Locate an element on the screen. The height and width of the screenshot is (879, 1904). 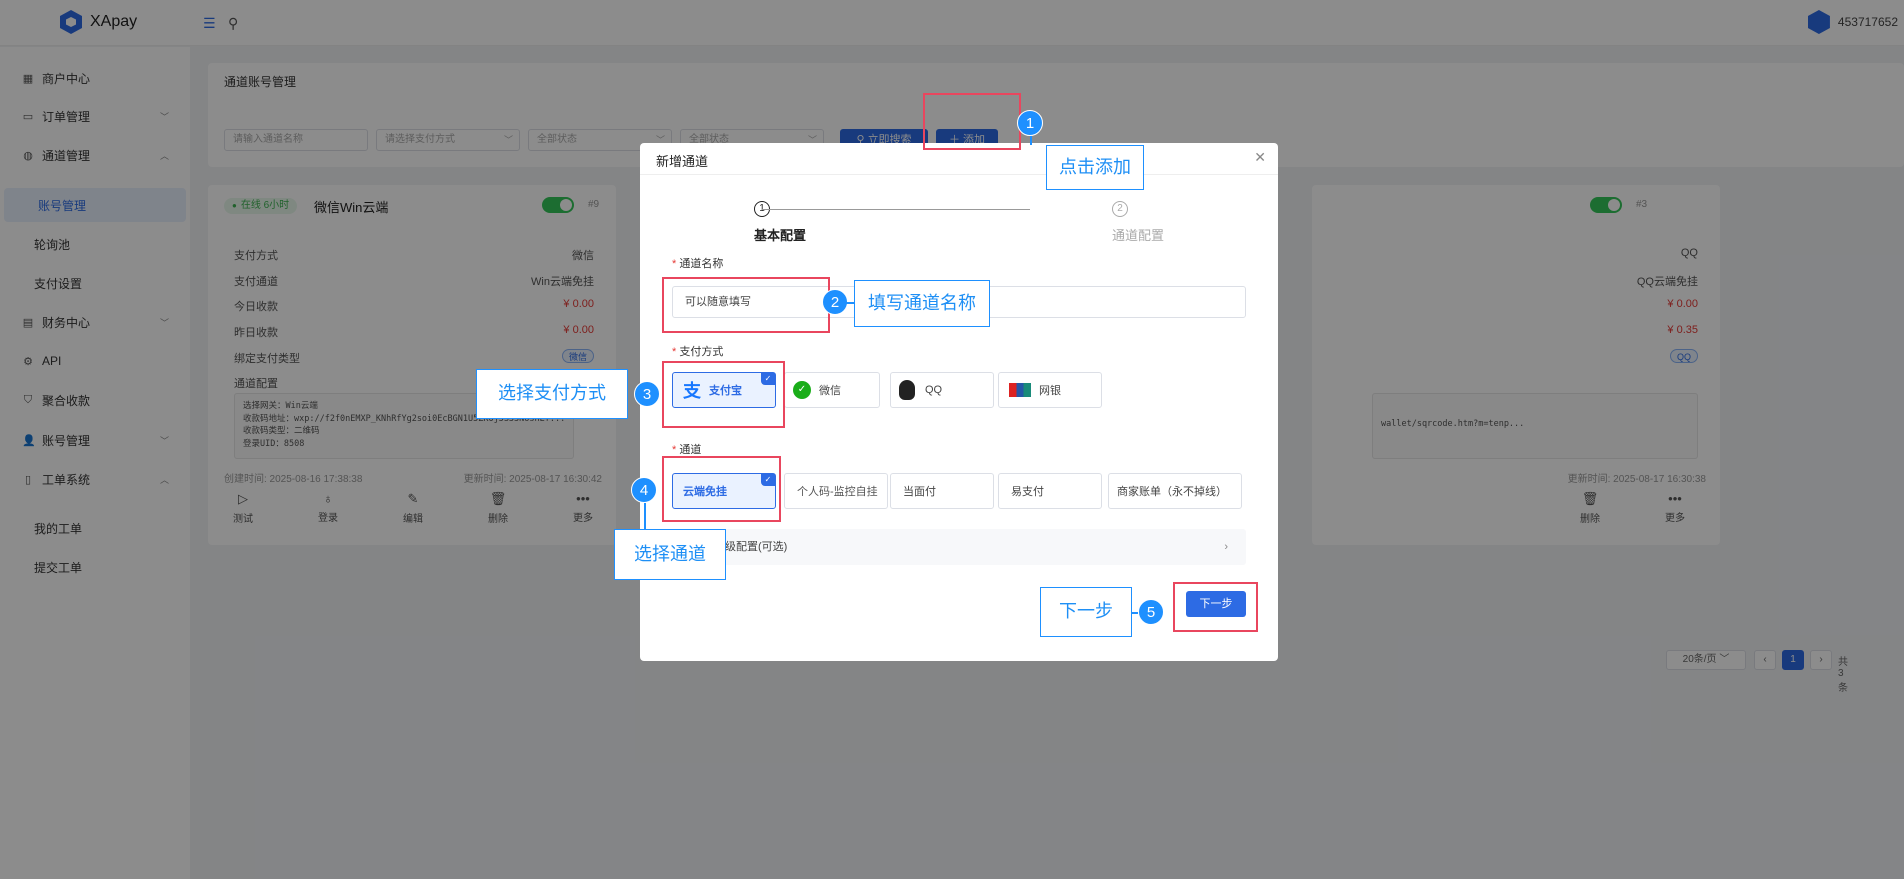
callout-select-pay-method: 选择支付方式 is located at coordinates (552, 394).